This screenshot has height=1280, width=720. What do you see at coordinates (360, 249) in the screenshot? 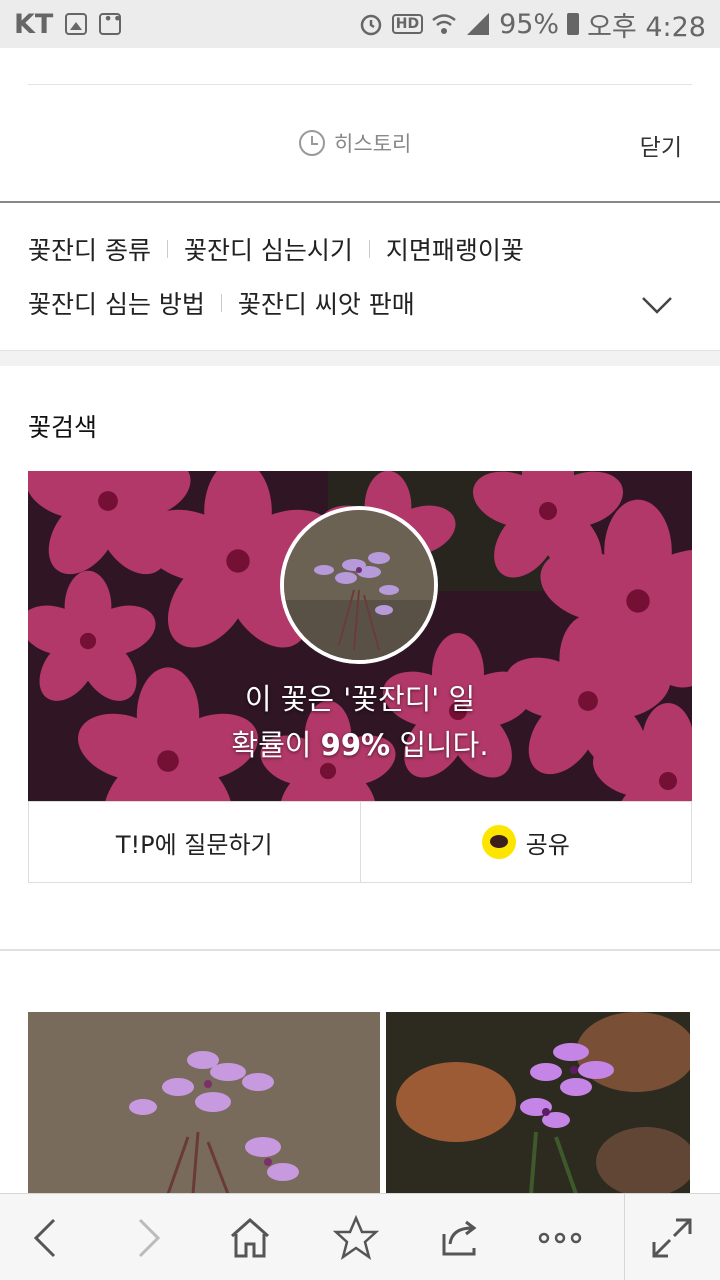
I see `keyword-row: 꽃잔디 종류 꽃잔디 심는시기 지면패랭이꽃` at bounding box center [360, 249].